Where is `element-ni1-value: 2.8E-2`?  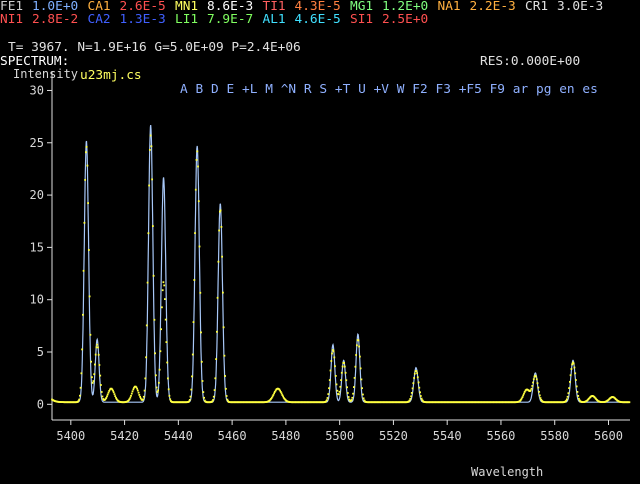
element-ni1-value: 2.8E-2 is located at coordinates (55, 20).